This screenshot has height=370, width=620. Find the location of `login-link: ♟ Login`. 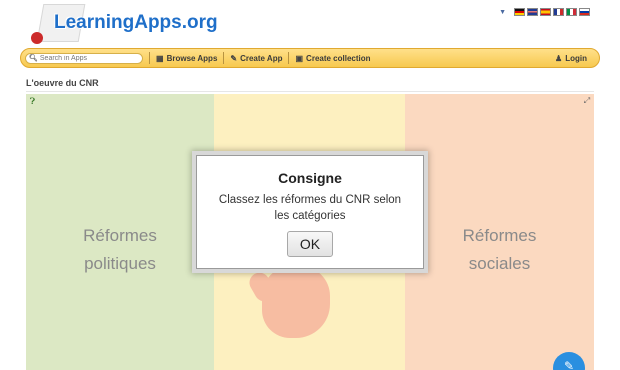

login-link: ♟ Login is located at coordinates (571, 58).